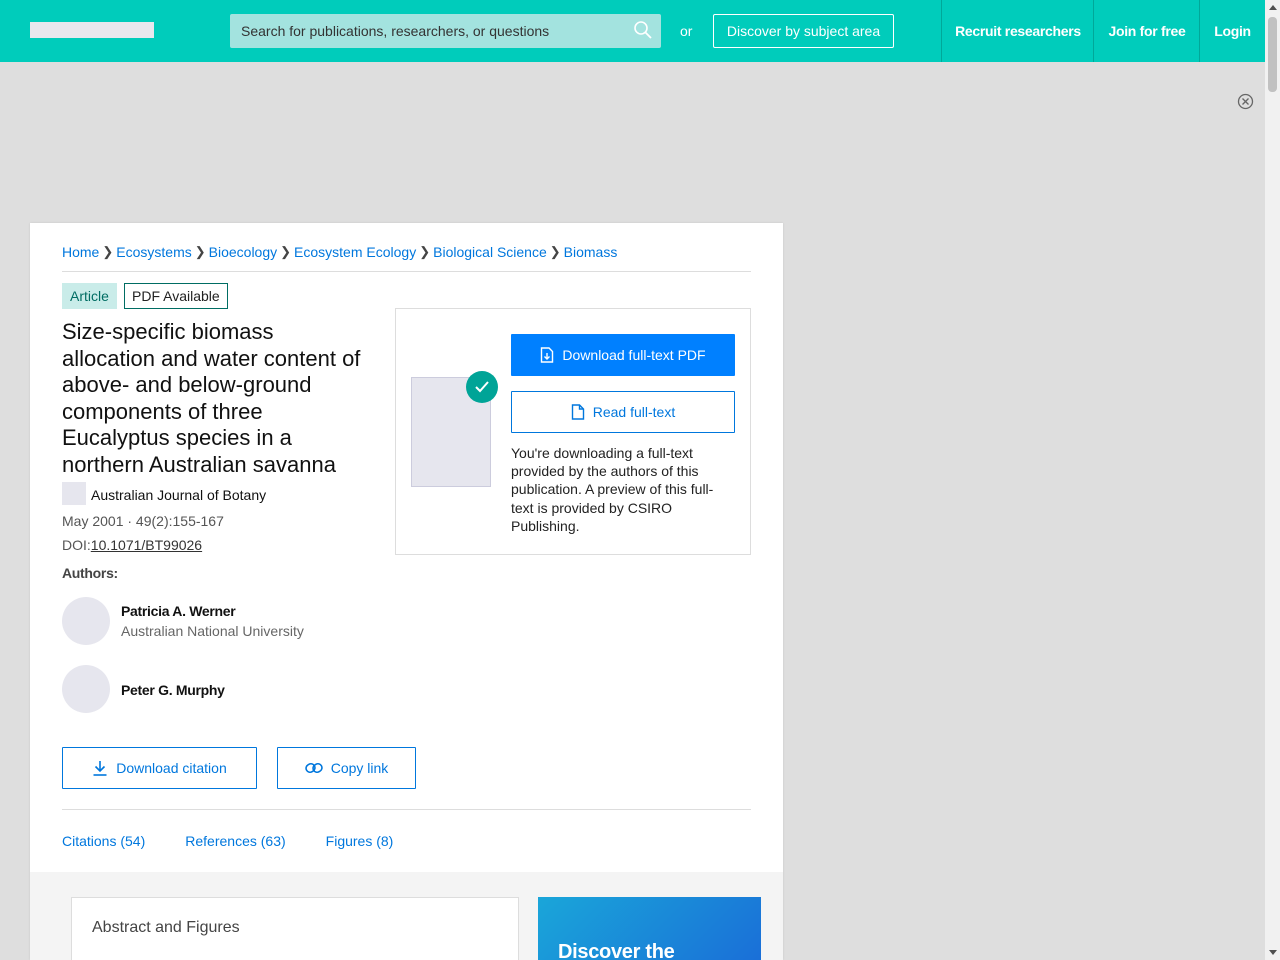  I want to click on promo-banner: Discover the, so click(649, 928).